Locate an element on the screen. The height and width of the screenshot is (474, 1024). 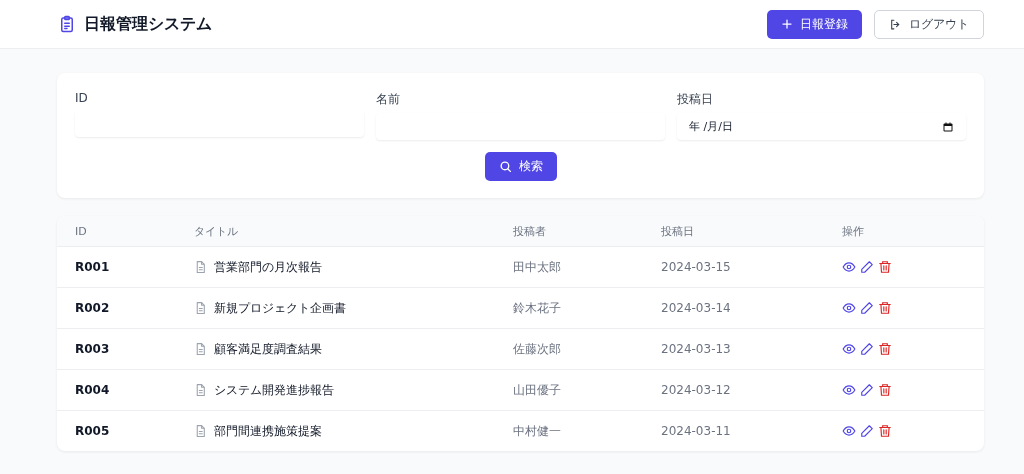
table-cell-text: 2024-03-14 is located at coordinates (696, 308).